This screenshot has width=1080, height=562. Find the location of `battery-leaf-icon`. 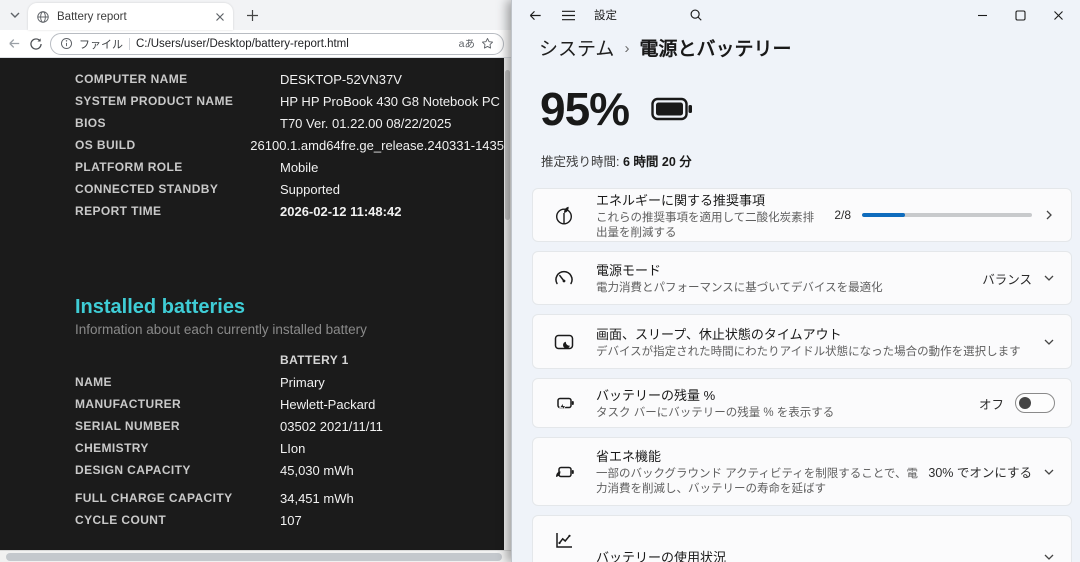

battery-leaf-icon is located at coordinates (564, 472).